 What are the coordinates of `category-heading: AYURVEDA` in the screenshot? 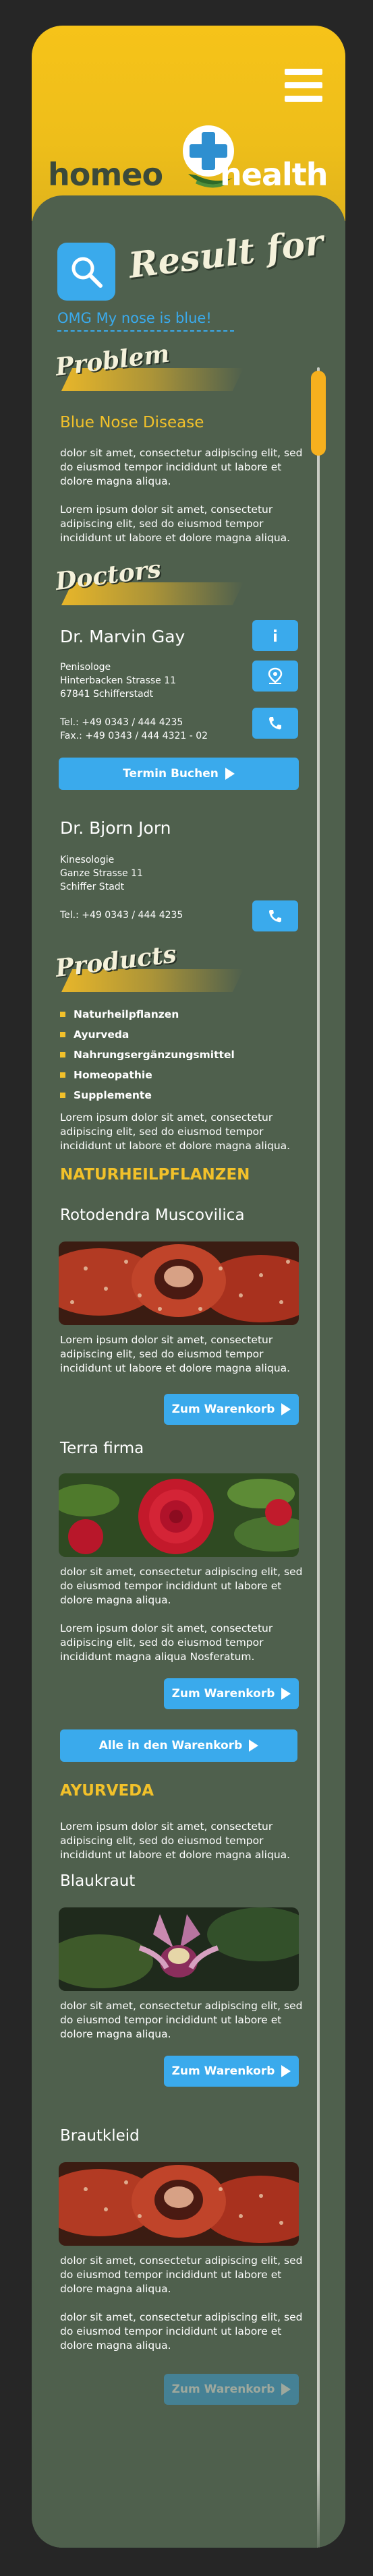 It's located at (107, 1791).